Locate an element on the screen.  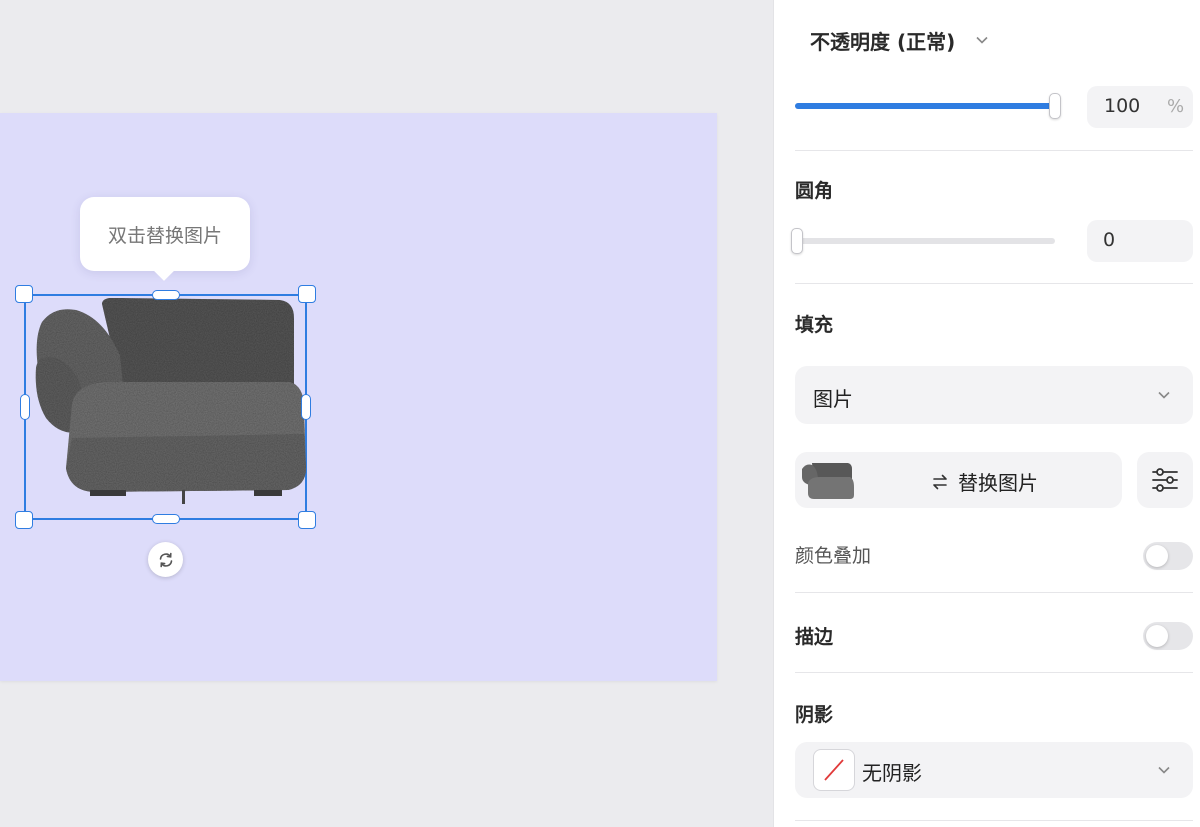
rotate-icon is located at coordinates (165, 559).